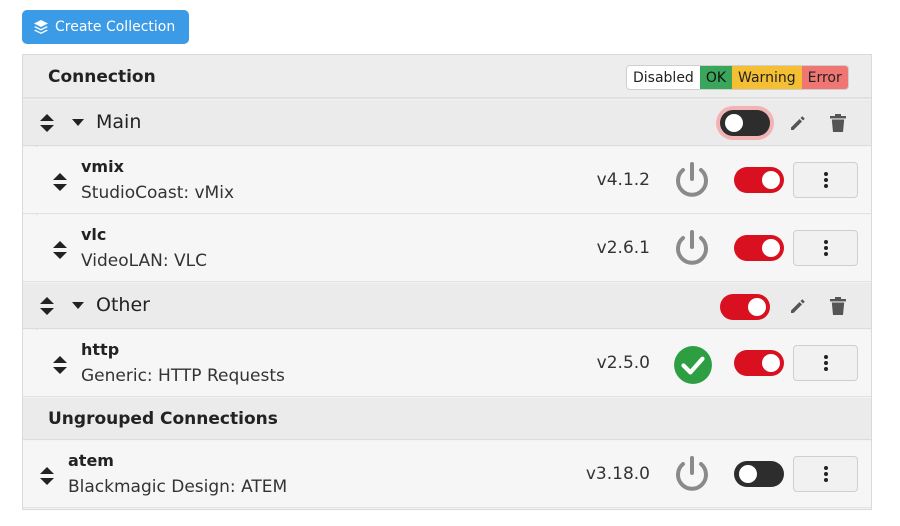  I want to click on connection-row-vmix: vmix StudioCoast: vMix v4.1.2, so click(447, 180).